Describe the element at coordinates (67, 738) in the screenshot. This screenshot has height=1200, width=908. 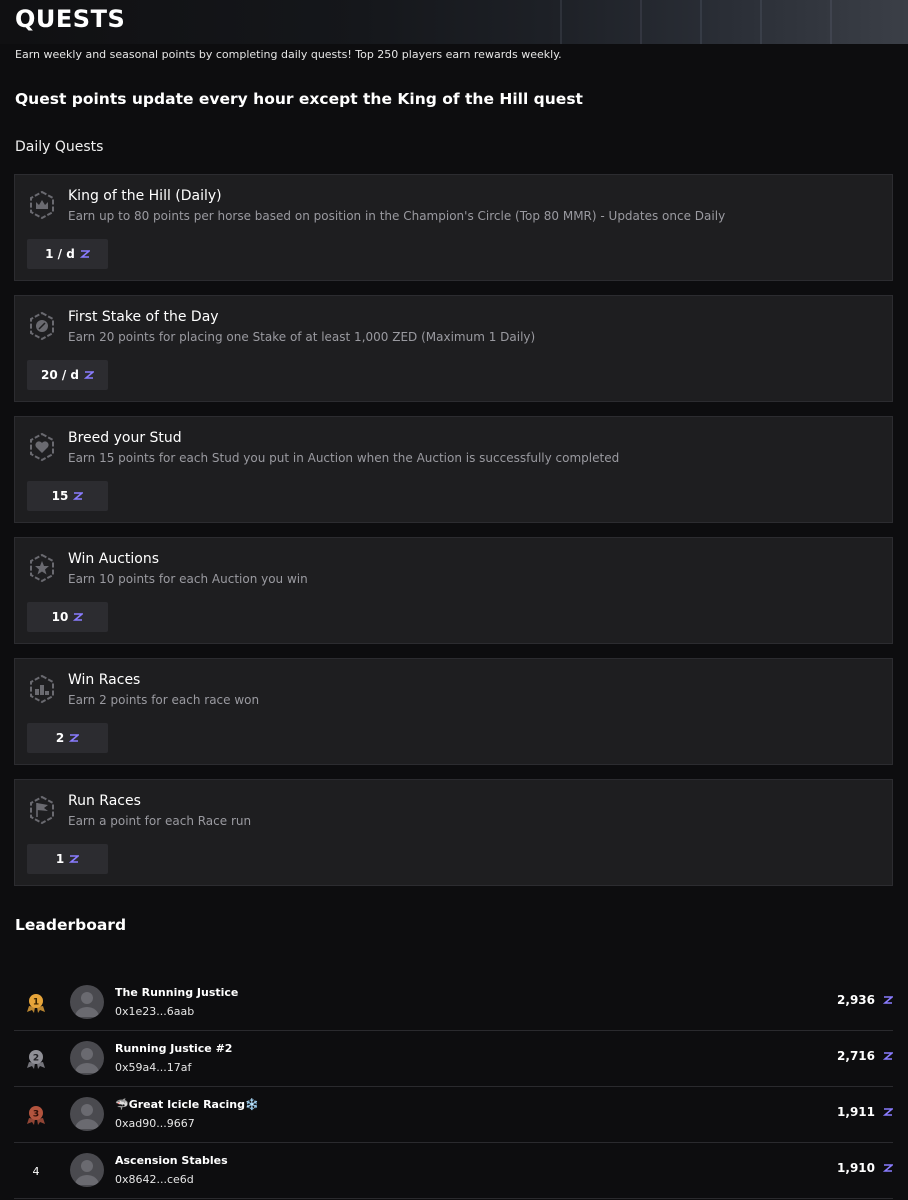
I see `quest-reward-badge: 2` at that location.